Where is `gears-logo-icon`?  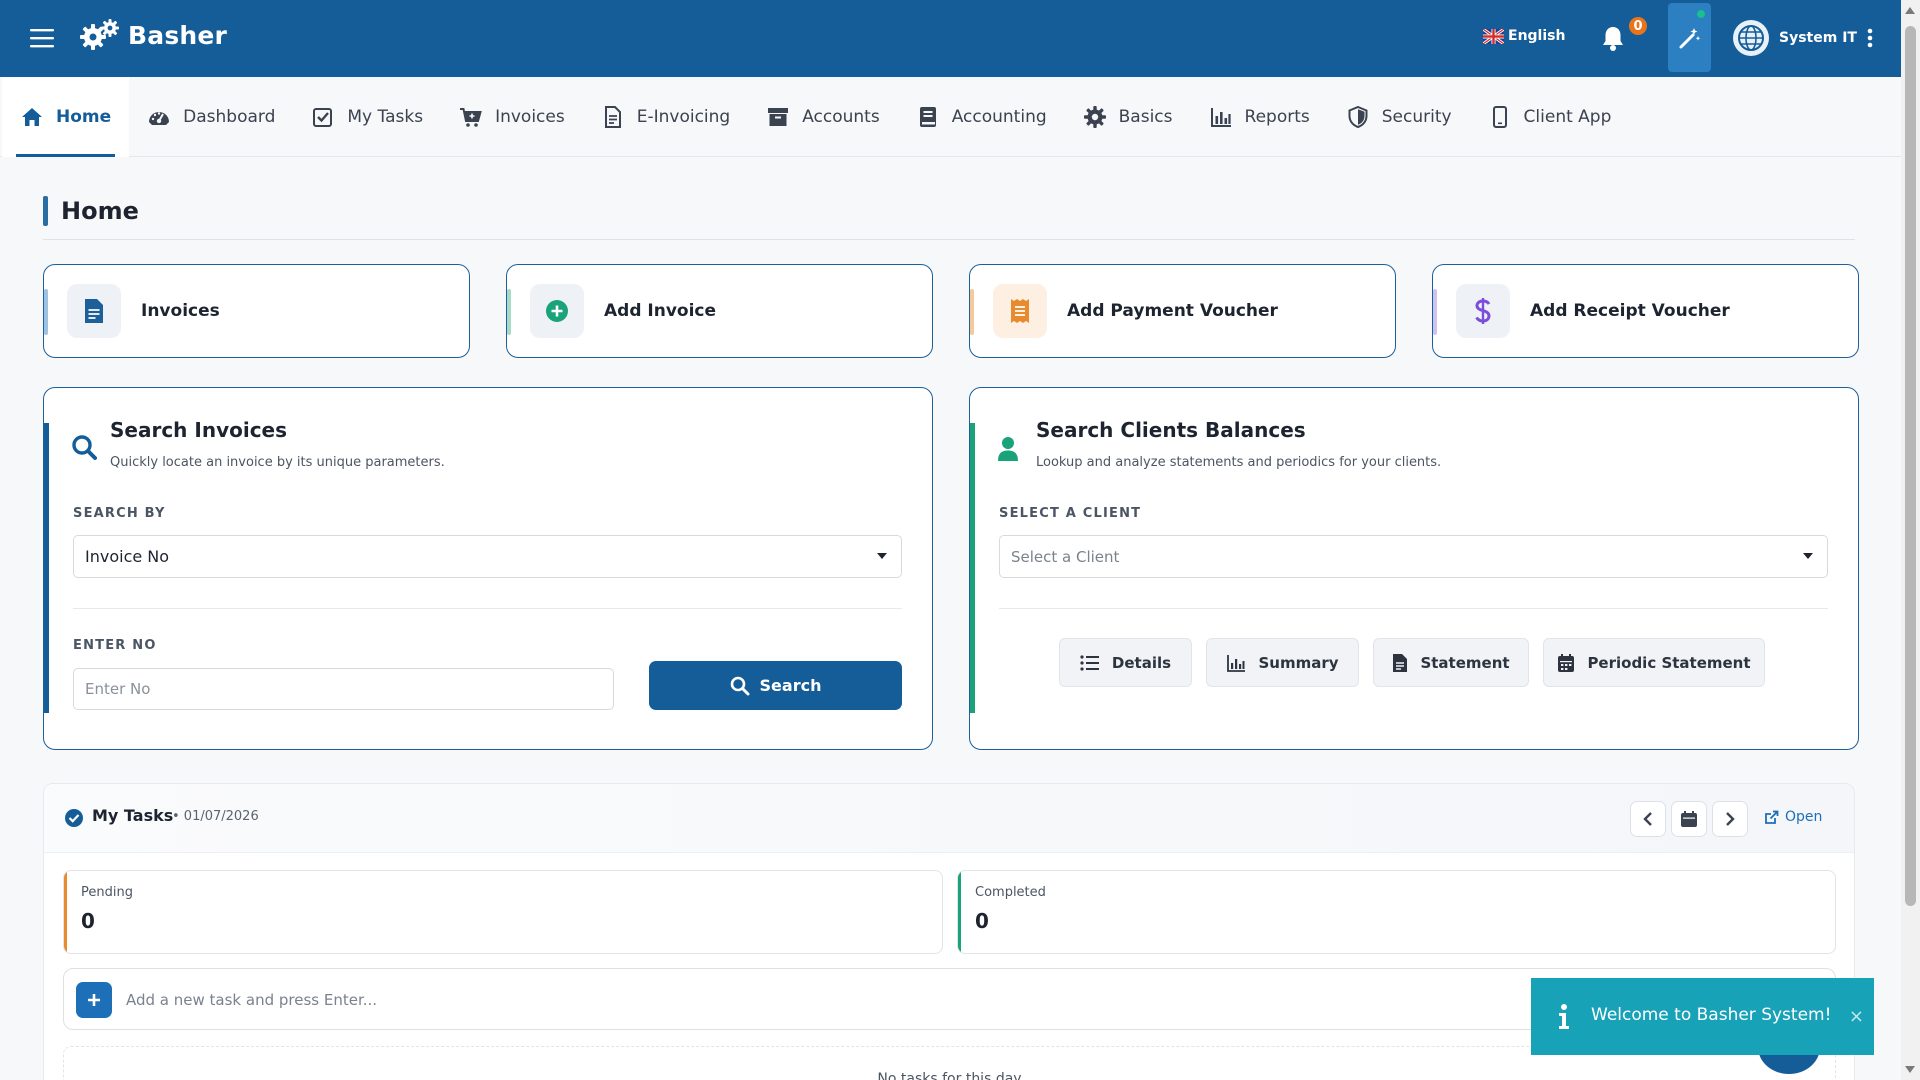
gears-logo-icon is located at coordinates (100, 35).